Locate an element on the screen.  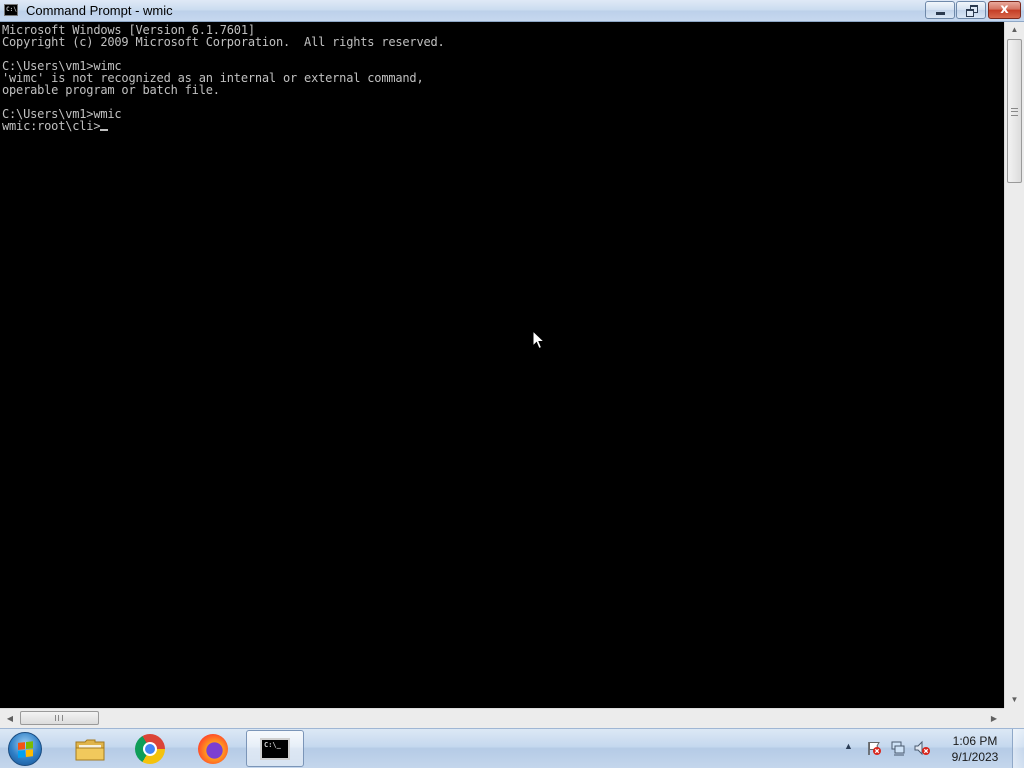
app-icon-text: C:\ is located at coordinates (11, 9).